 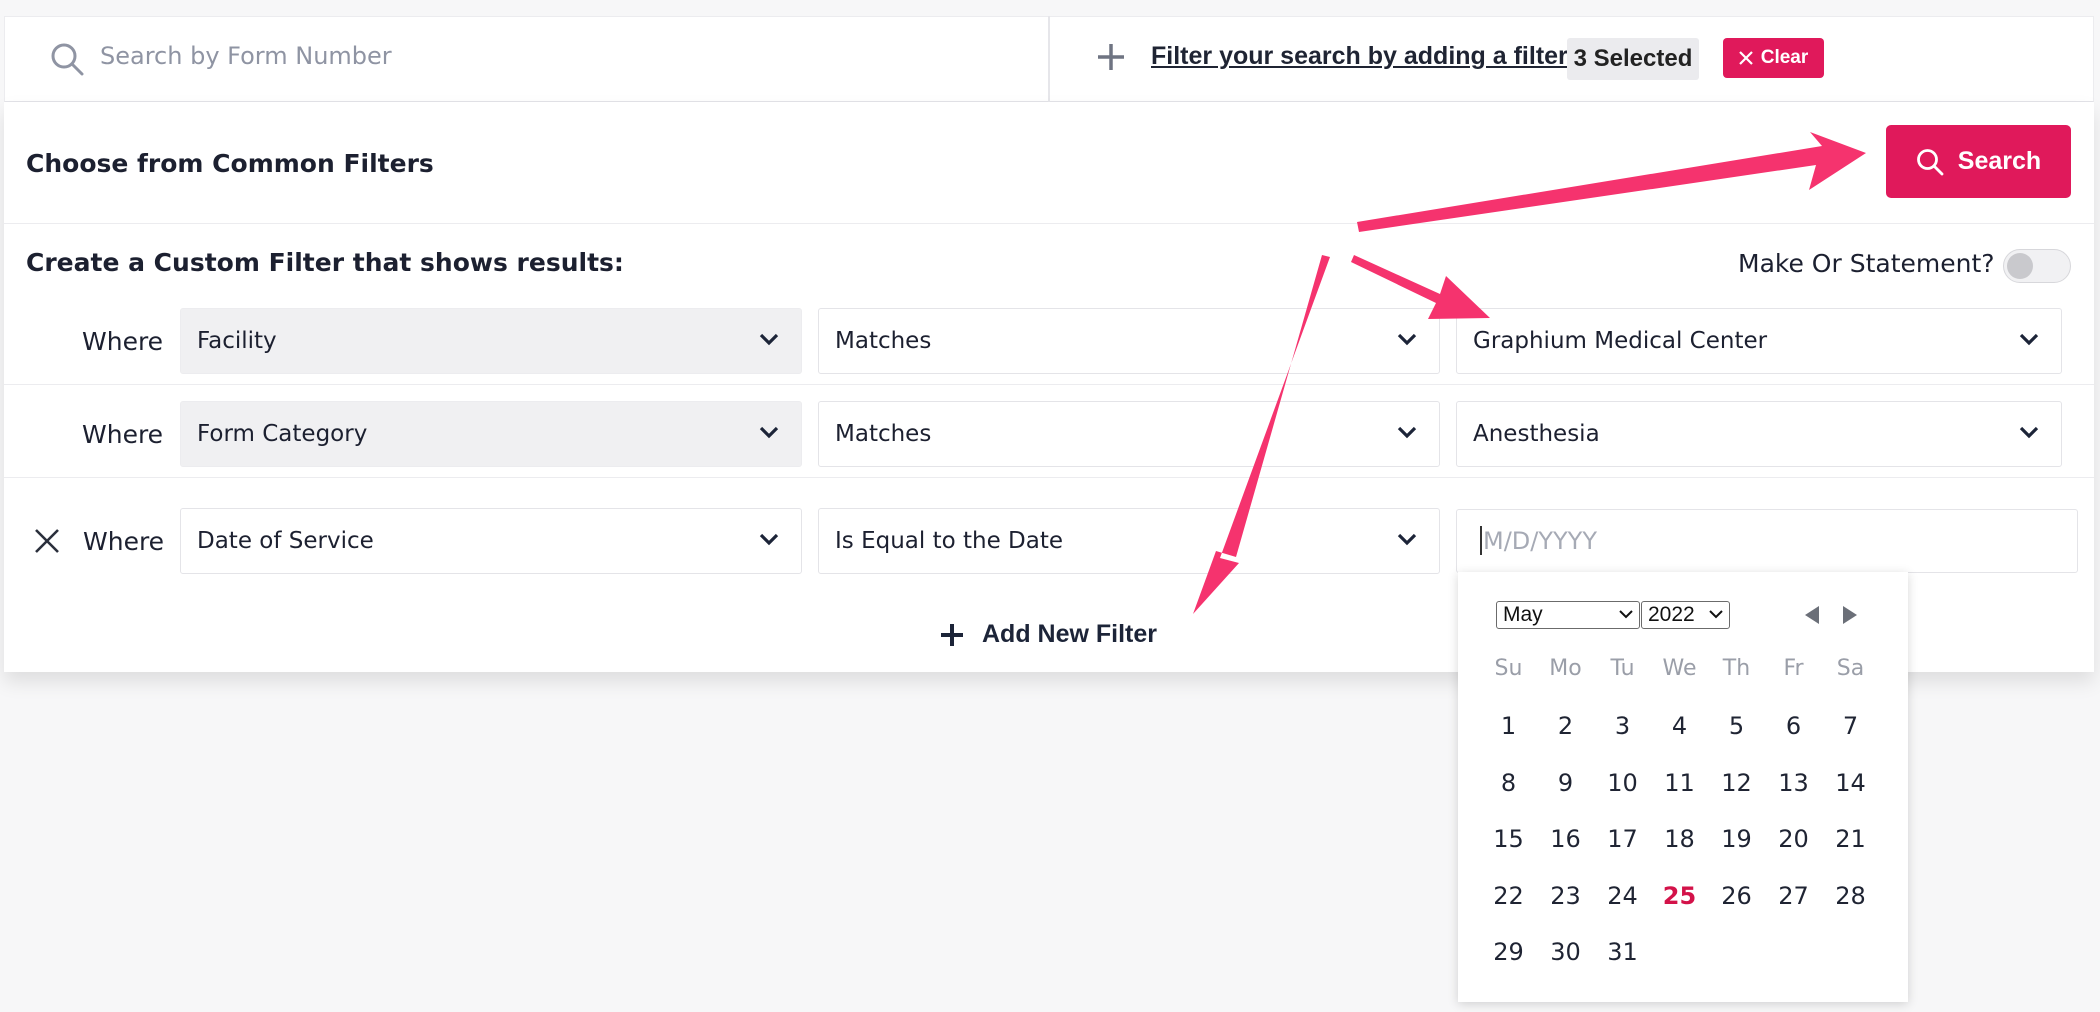 I want to click on weekday-label: We, so click(x=1679, y=668).